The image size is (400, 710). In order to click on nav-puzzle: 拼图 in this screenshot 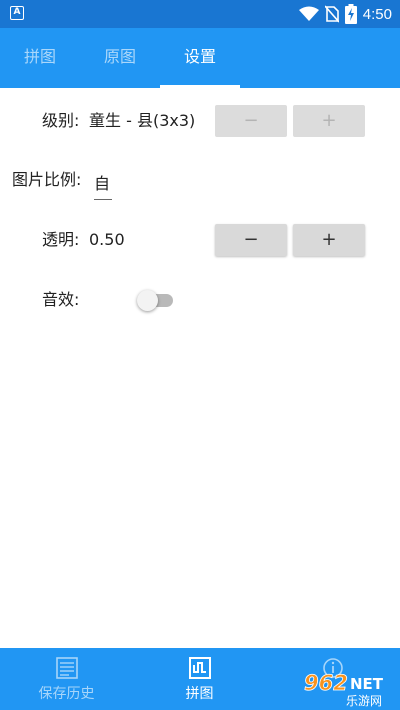, I will do `click(199, 679)`.